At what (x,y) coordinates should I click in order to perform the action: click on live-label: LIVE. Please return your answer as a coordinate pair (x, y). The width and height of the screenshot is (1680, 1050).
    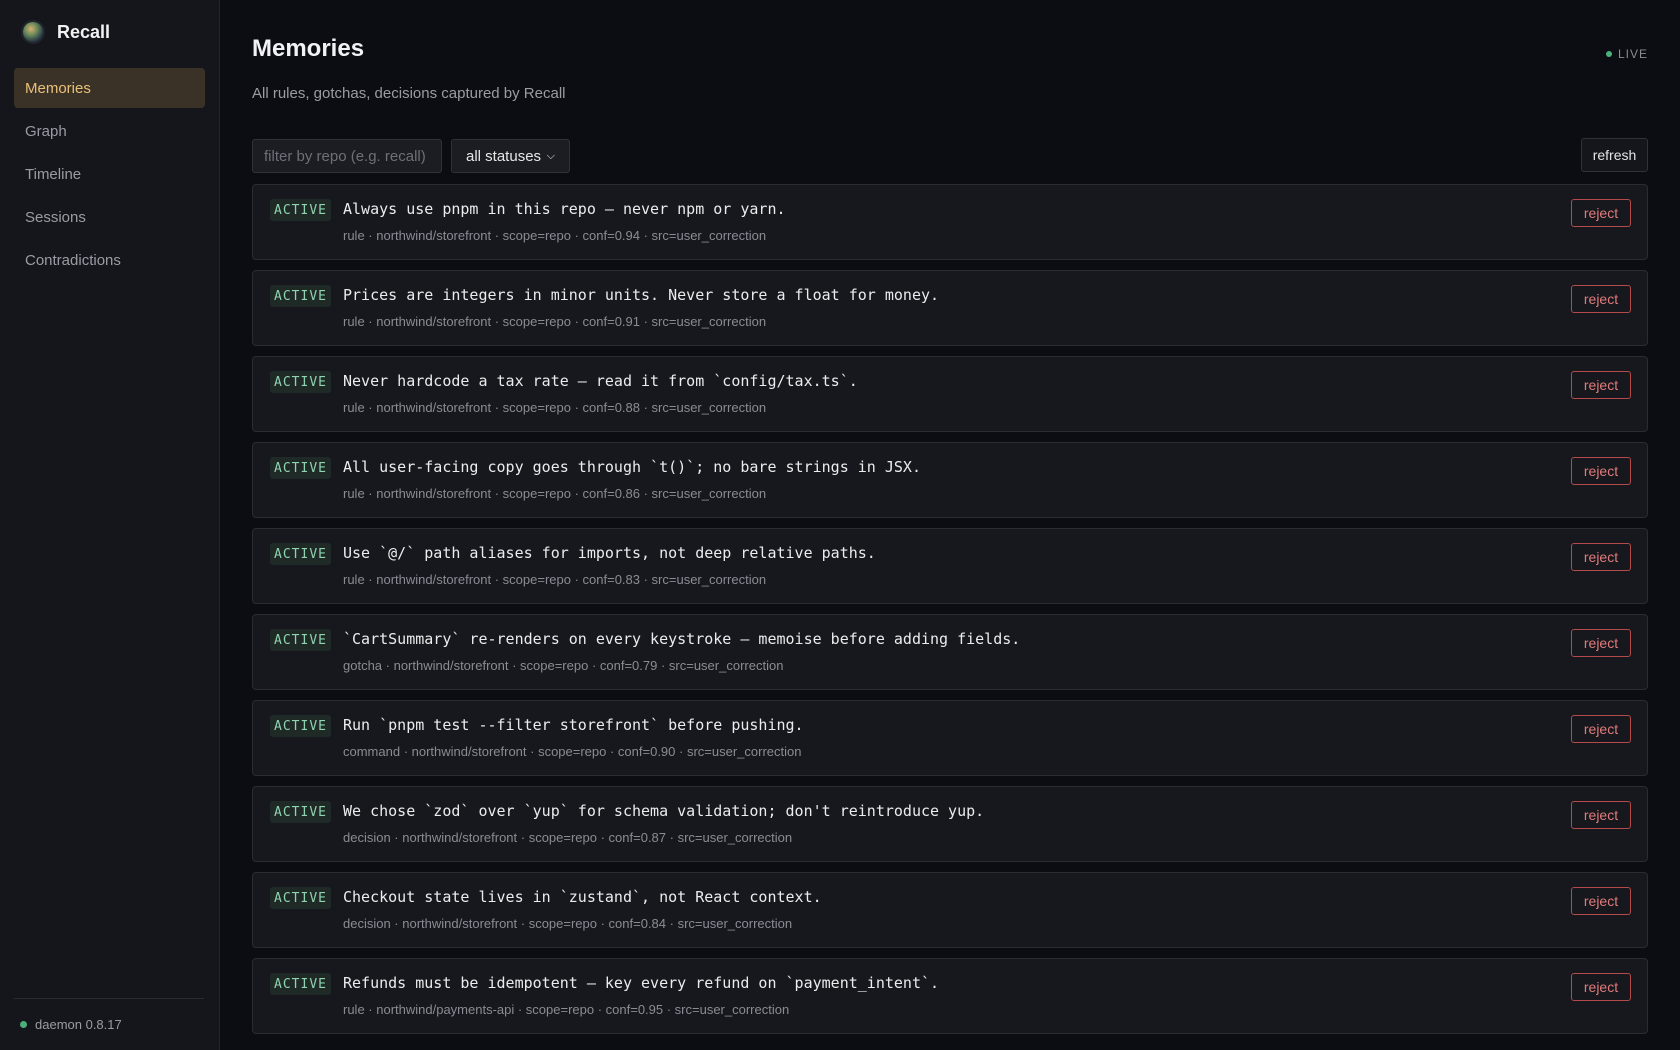
    Looking at the image, I should click on (1632, 54).